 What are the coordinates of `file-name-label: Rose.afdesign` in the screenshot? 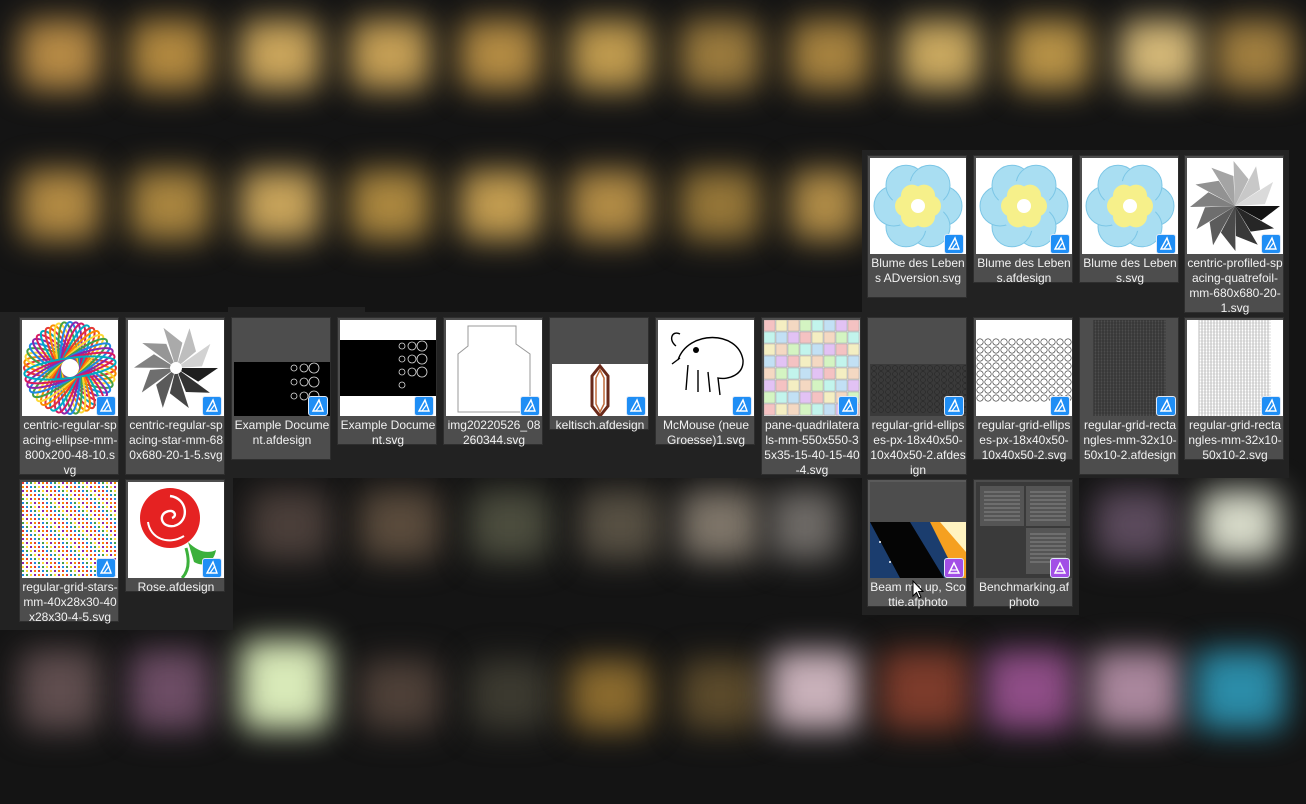 It's located at (176, 587).